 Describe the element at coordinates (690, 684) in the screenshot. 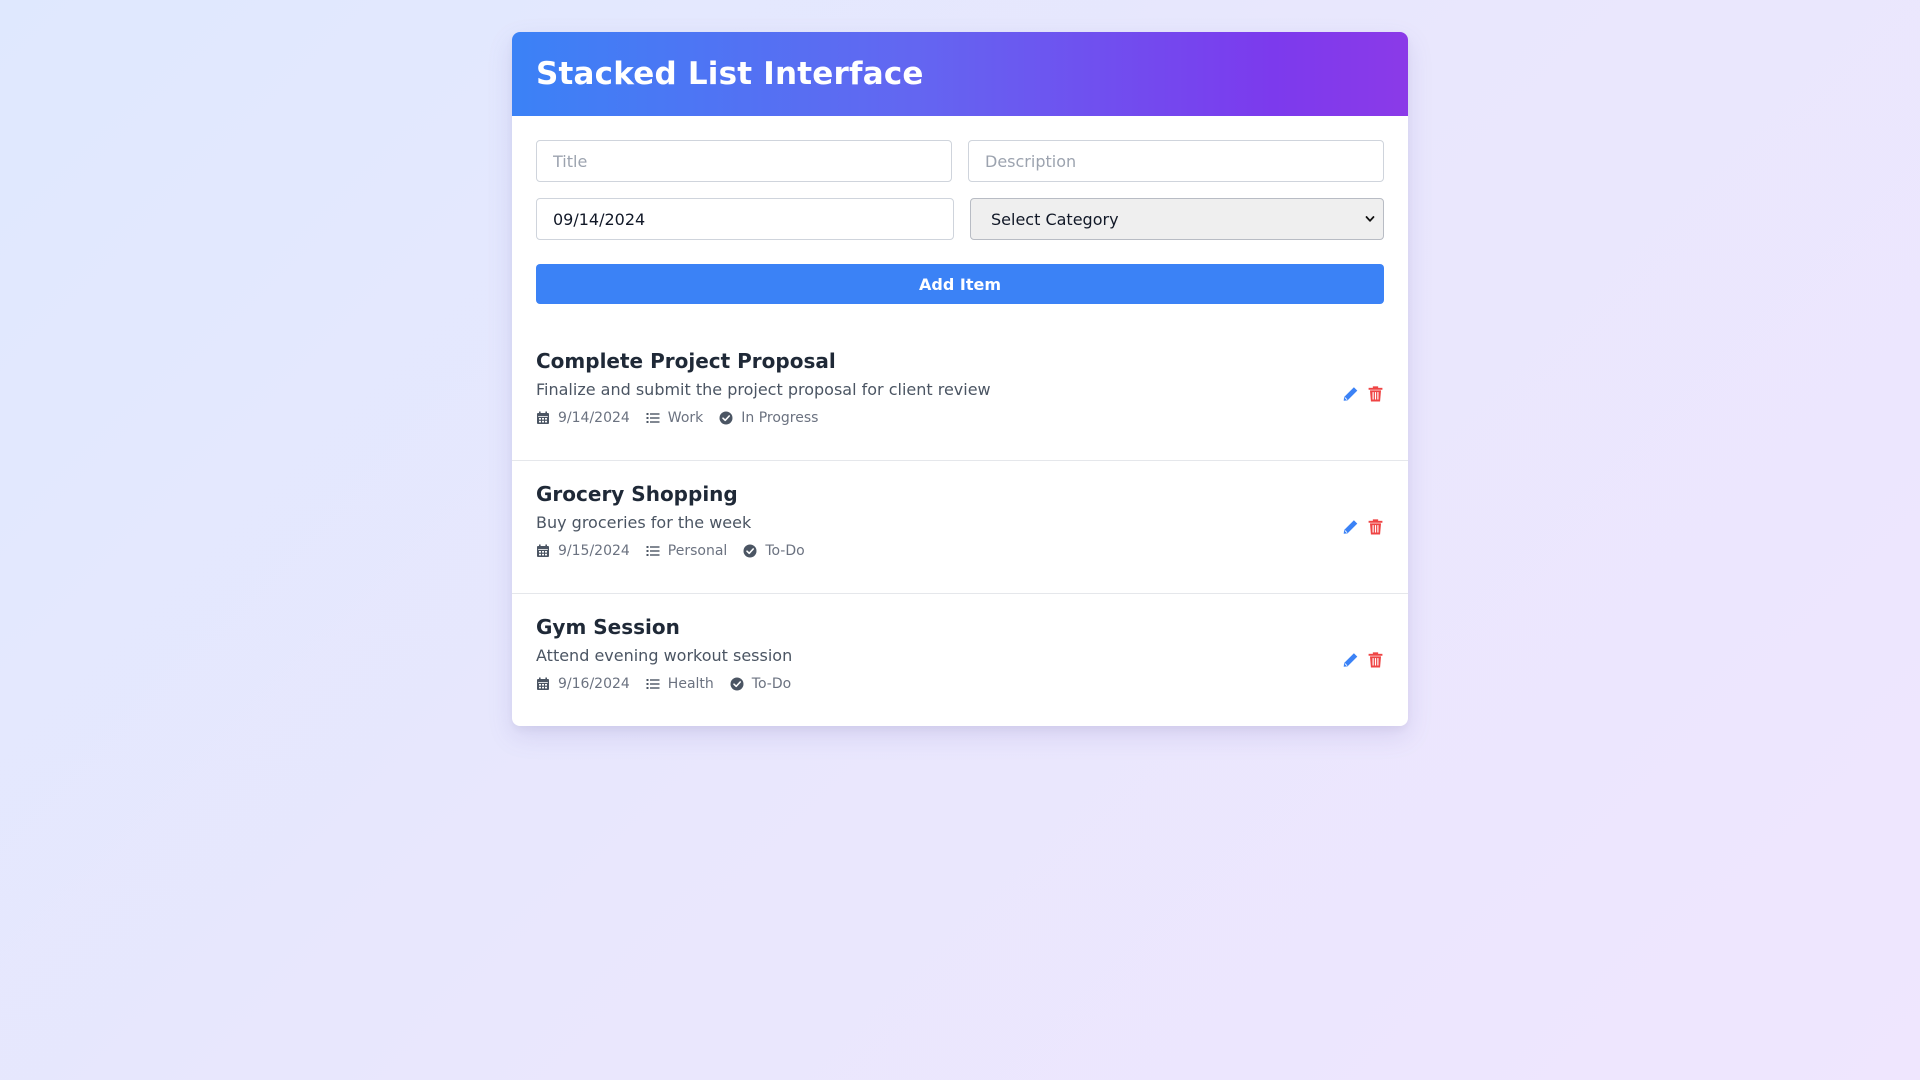

I see `item-category-text: Health` at that location.